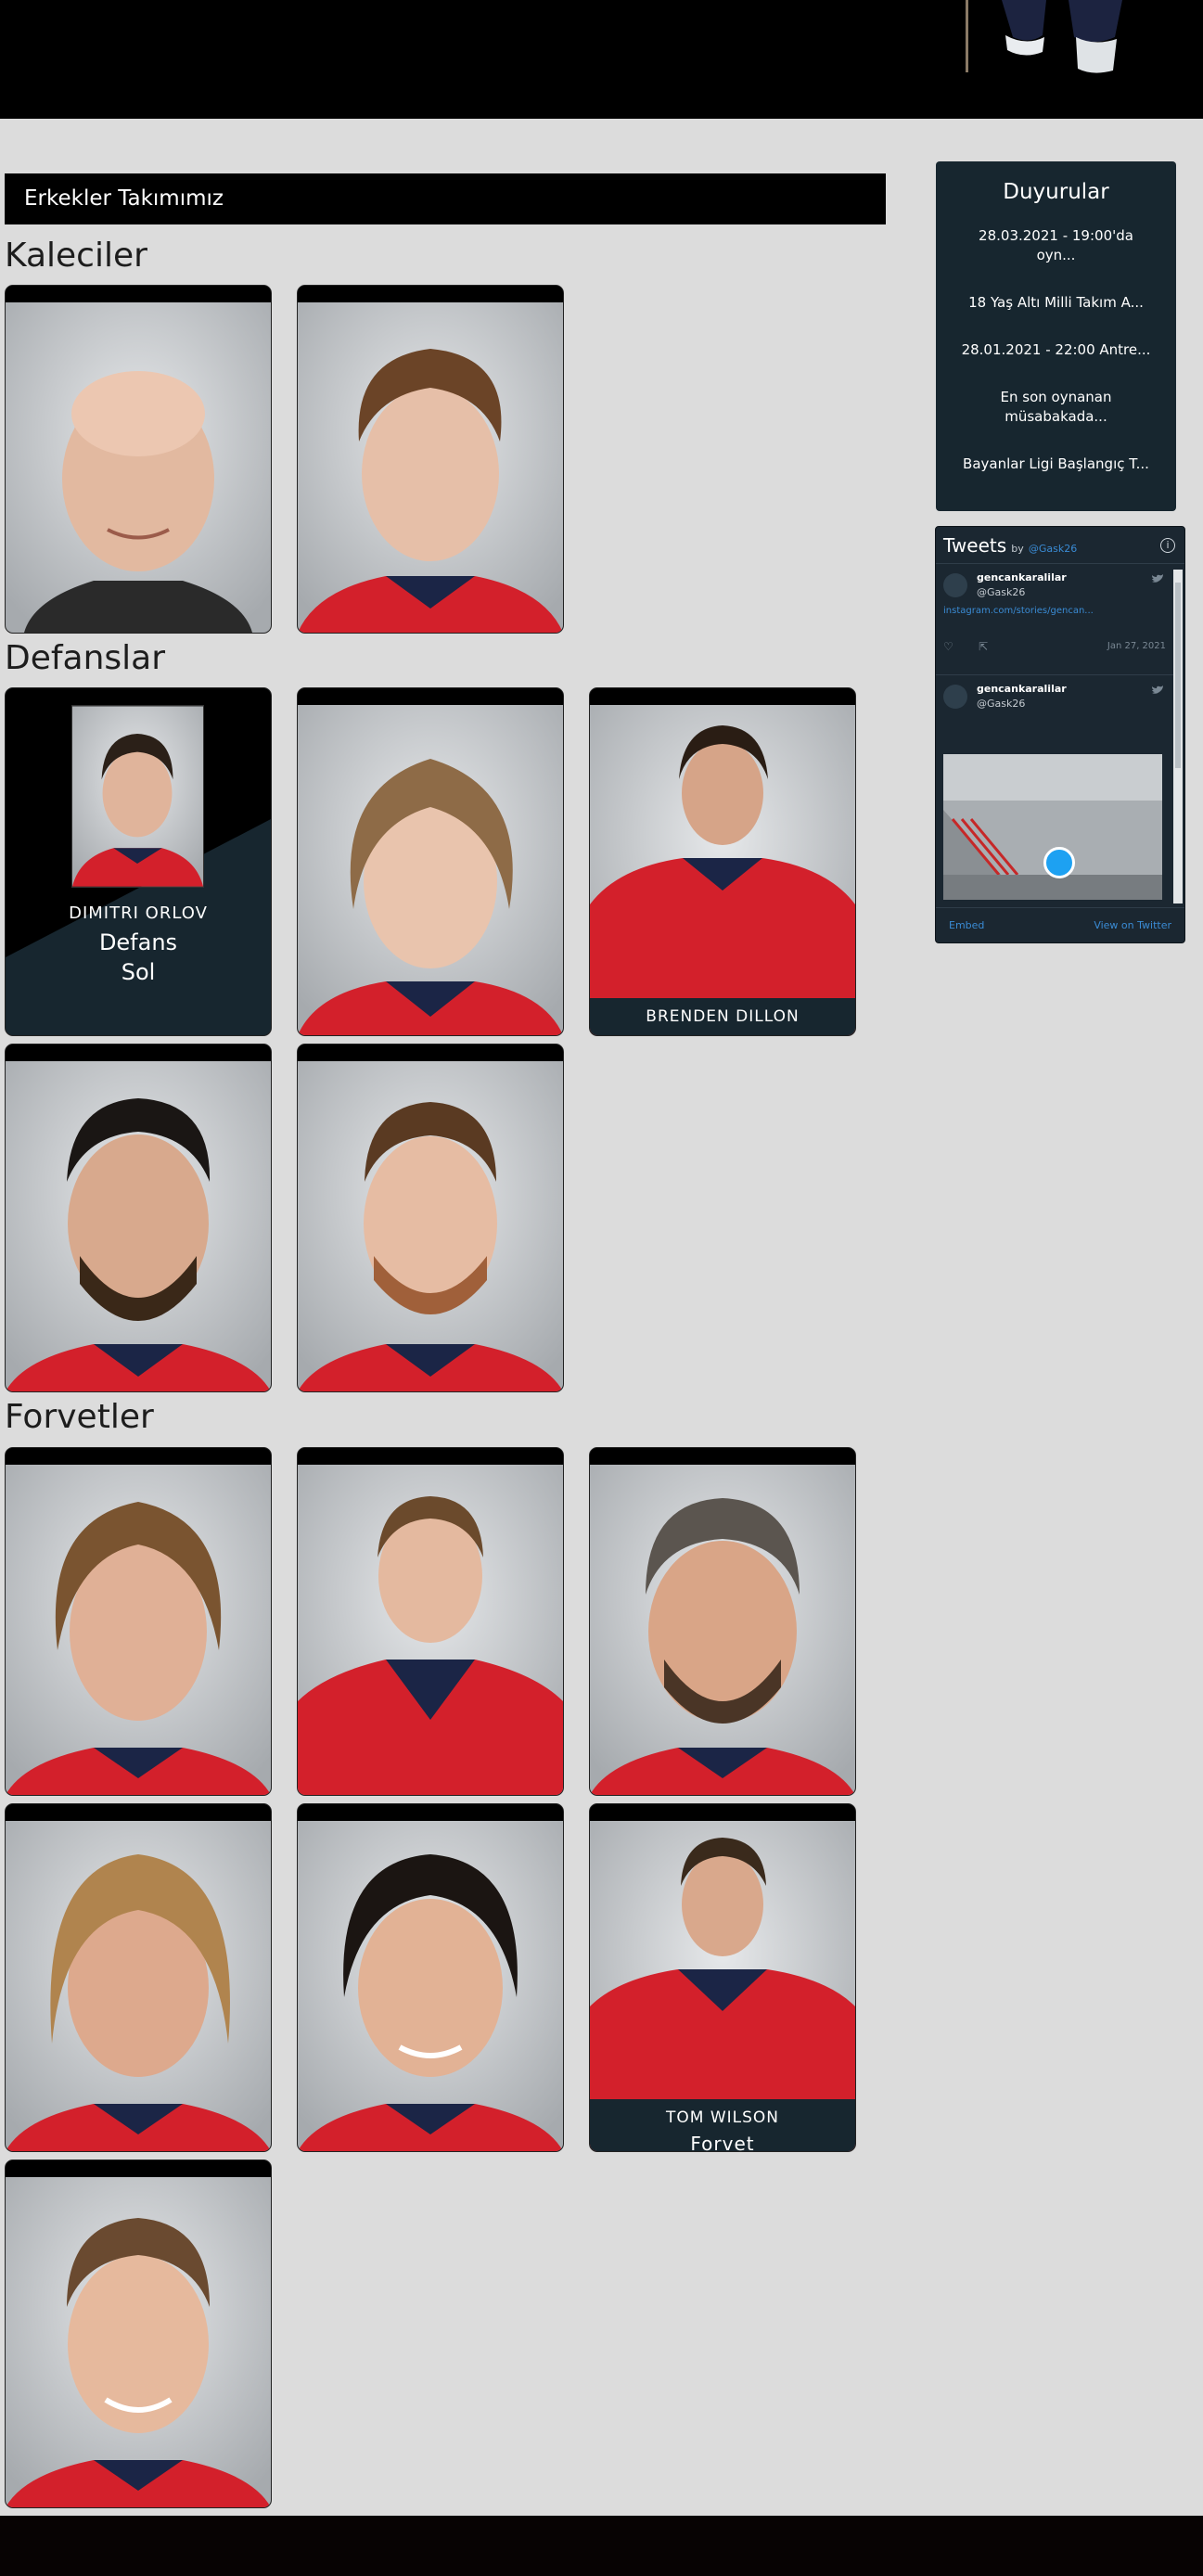 The width and height of the screenshot is (1203, 2576). What do you see at coordinates (1167, 545) in the screenshot?
I see `info-icon: i` at bounding box center [1167, 545].